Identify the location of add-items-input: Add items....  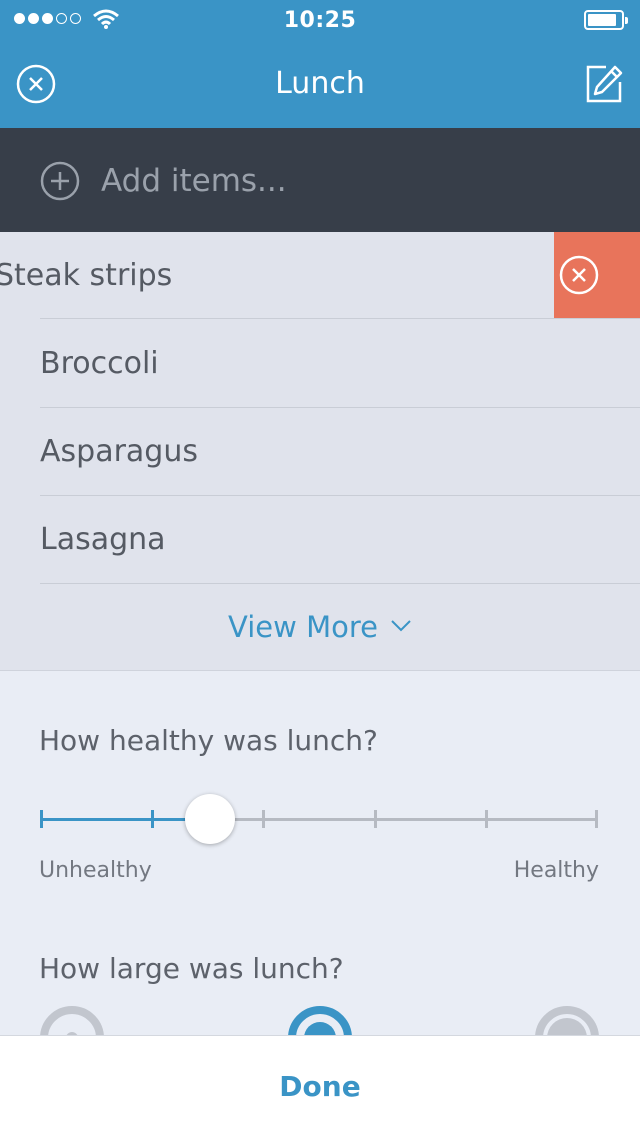
(194, 181).